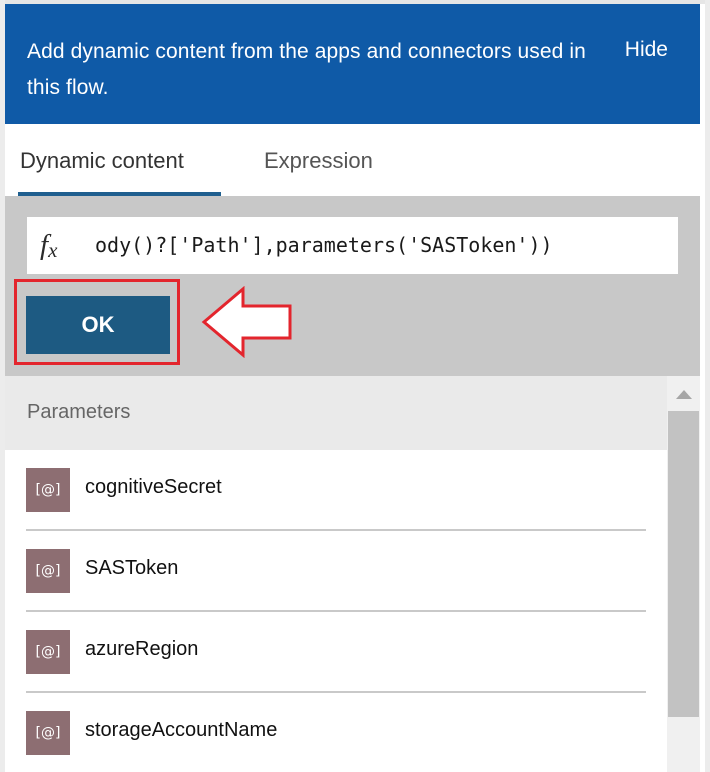  I want to click on hide-link: Hide, so click(646, 50).